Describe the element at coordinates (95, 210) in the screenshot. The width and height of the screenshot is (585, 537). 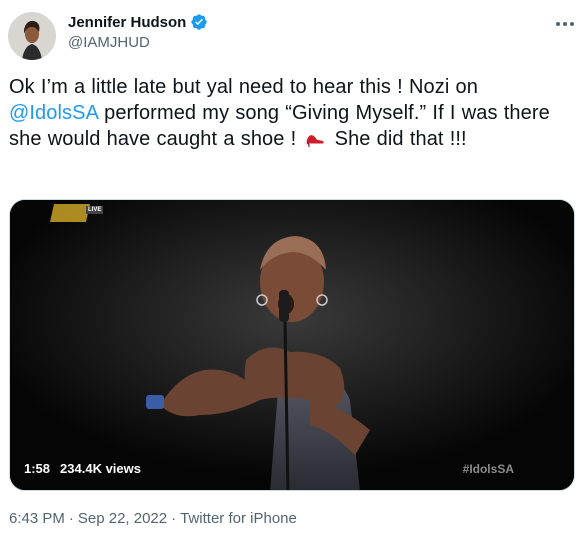
I see `live-badge: LIVE` at that location.